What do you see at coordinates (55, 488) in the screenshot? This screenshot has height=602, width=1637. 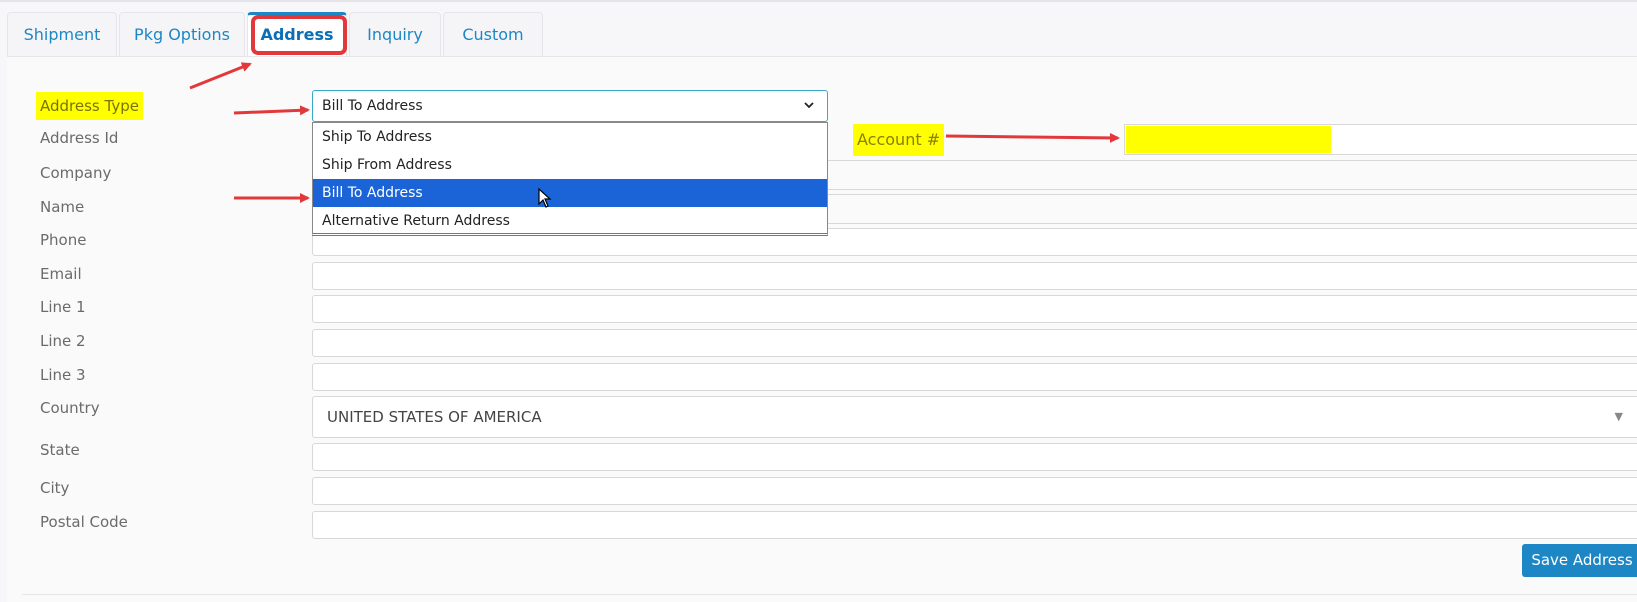 I see `city-label: City` at bounding box center [55, 488].